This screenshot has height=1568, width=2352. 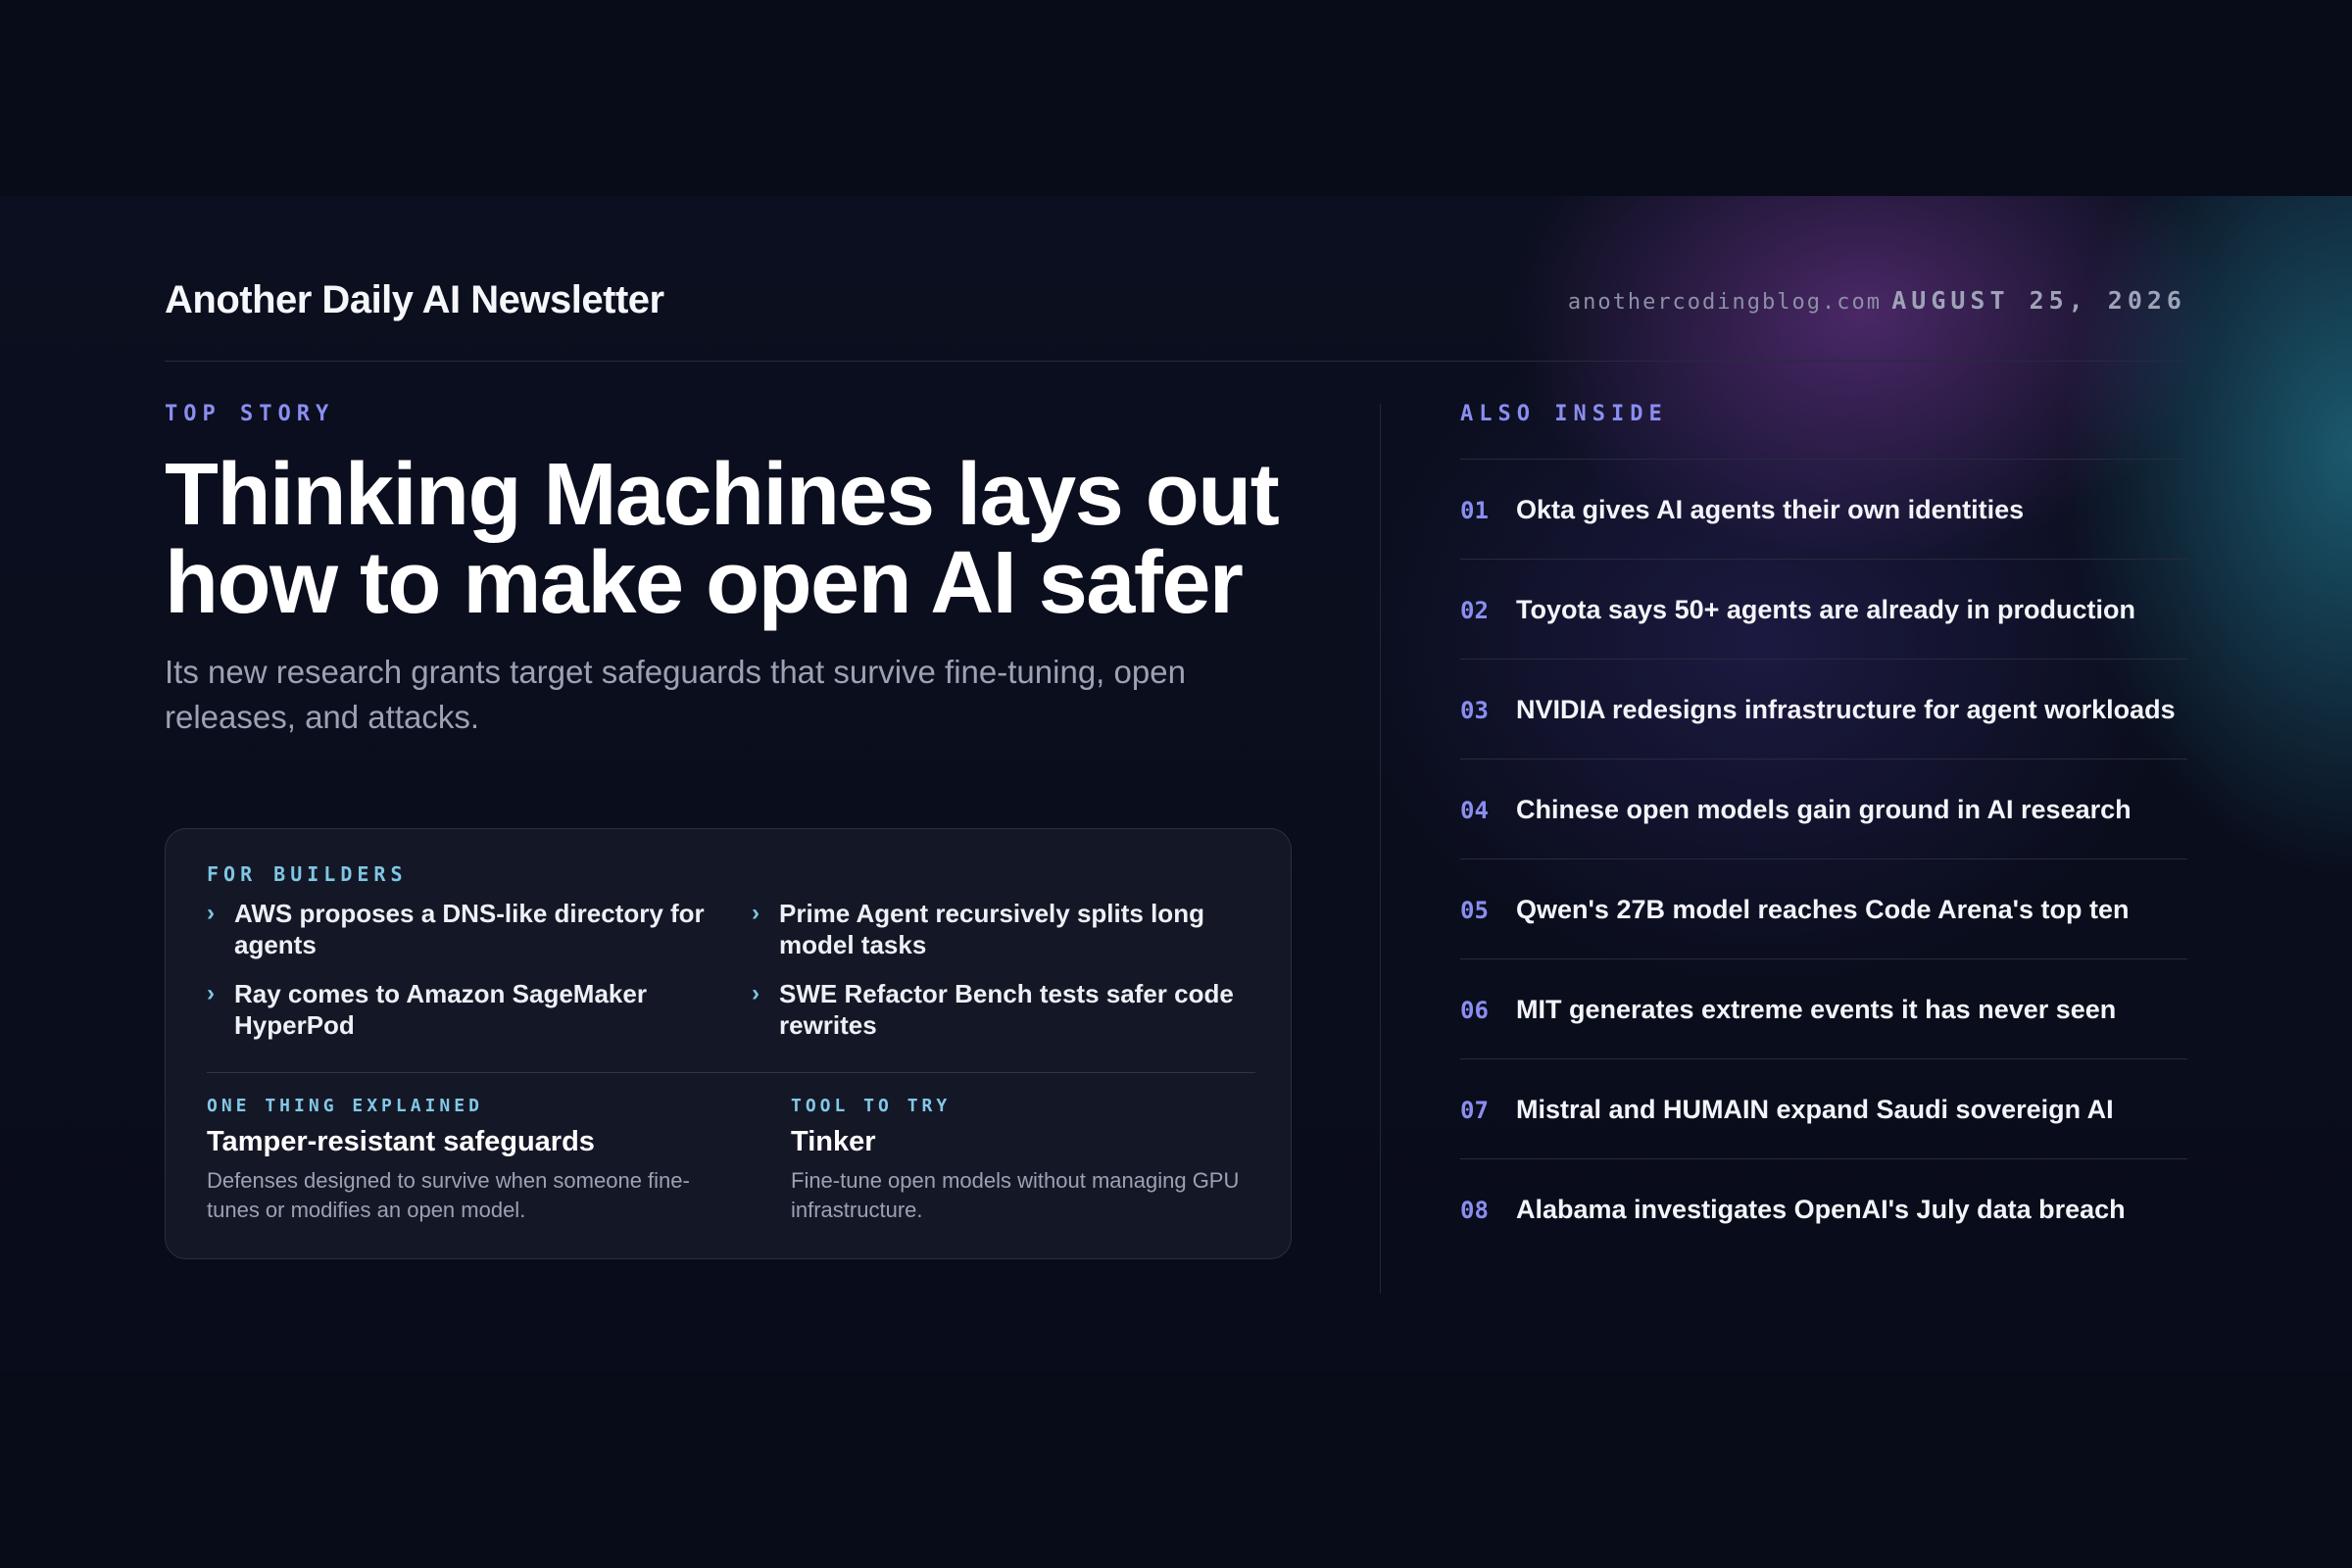 I want to click on item-number: 01, so click(x=1474, y=510).